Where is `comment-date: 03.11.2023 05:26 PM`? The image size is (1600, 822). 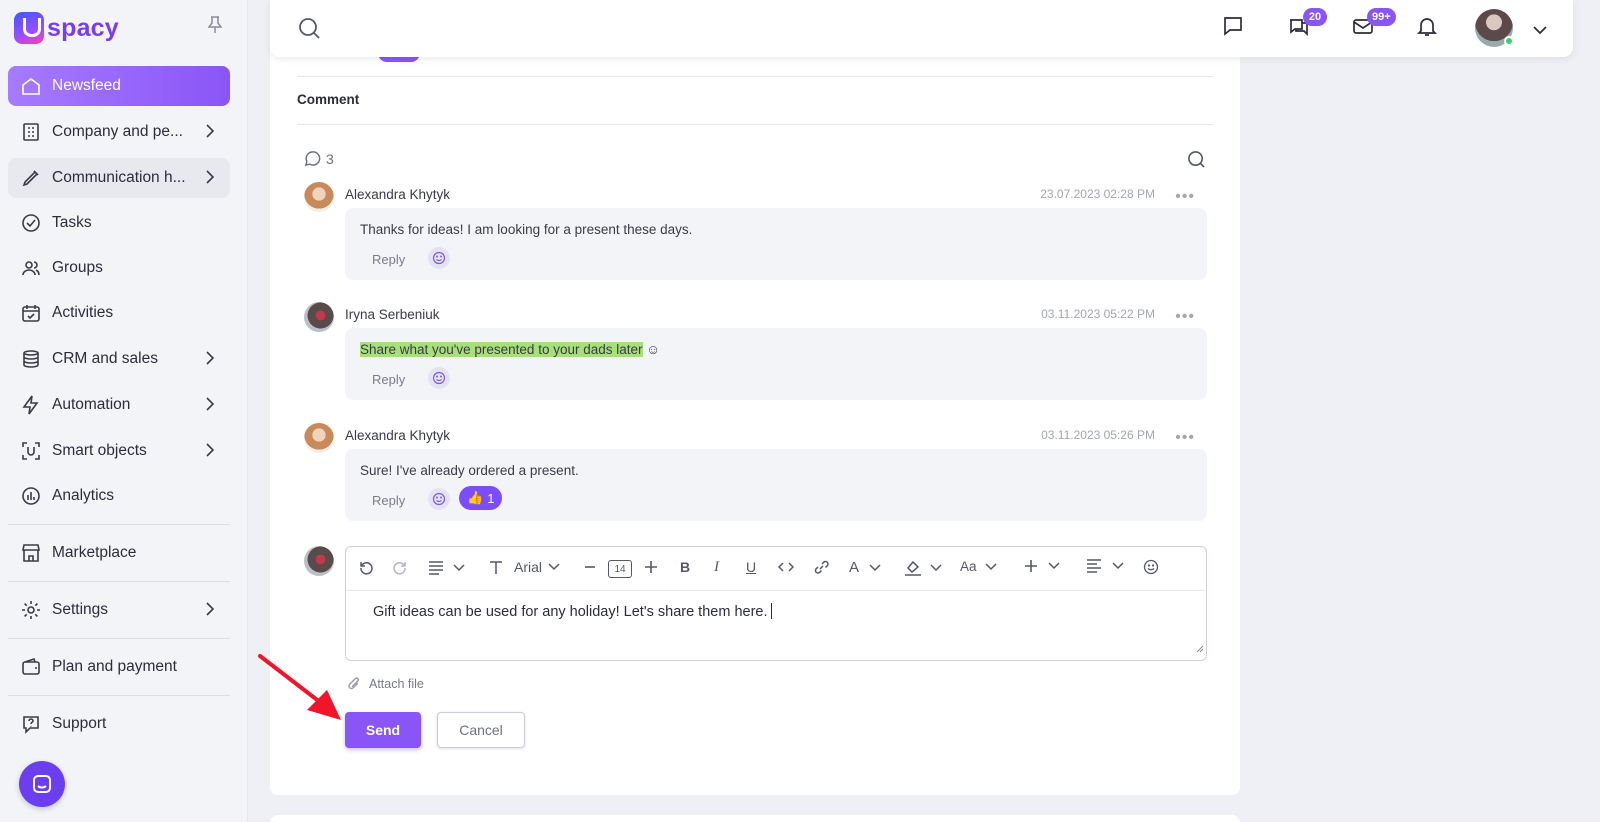
comment-date: 03.11.2023 05:26 PM is located at coordinates (1098, 435).